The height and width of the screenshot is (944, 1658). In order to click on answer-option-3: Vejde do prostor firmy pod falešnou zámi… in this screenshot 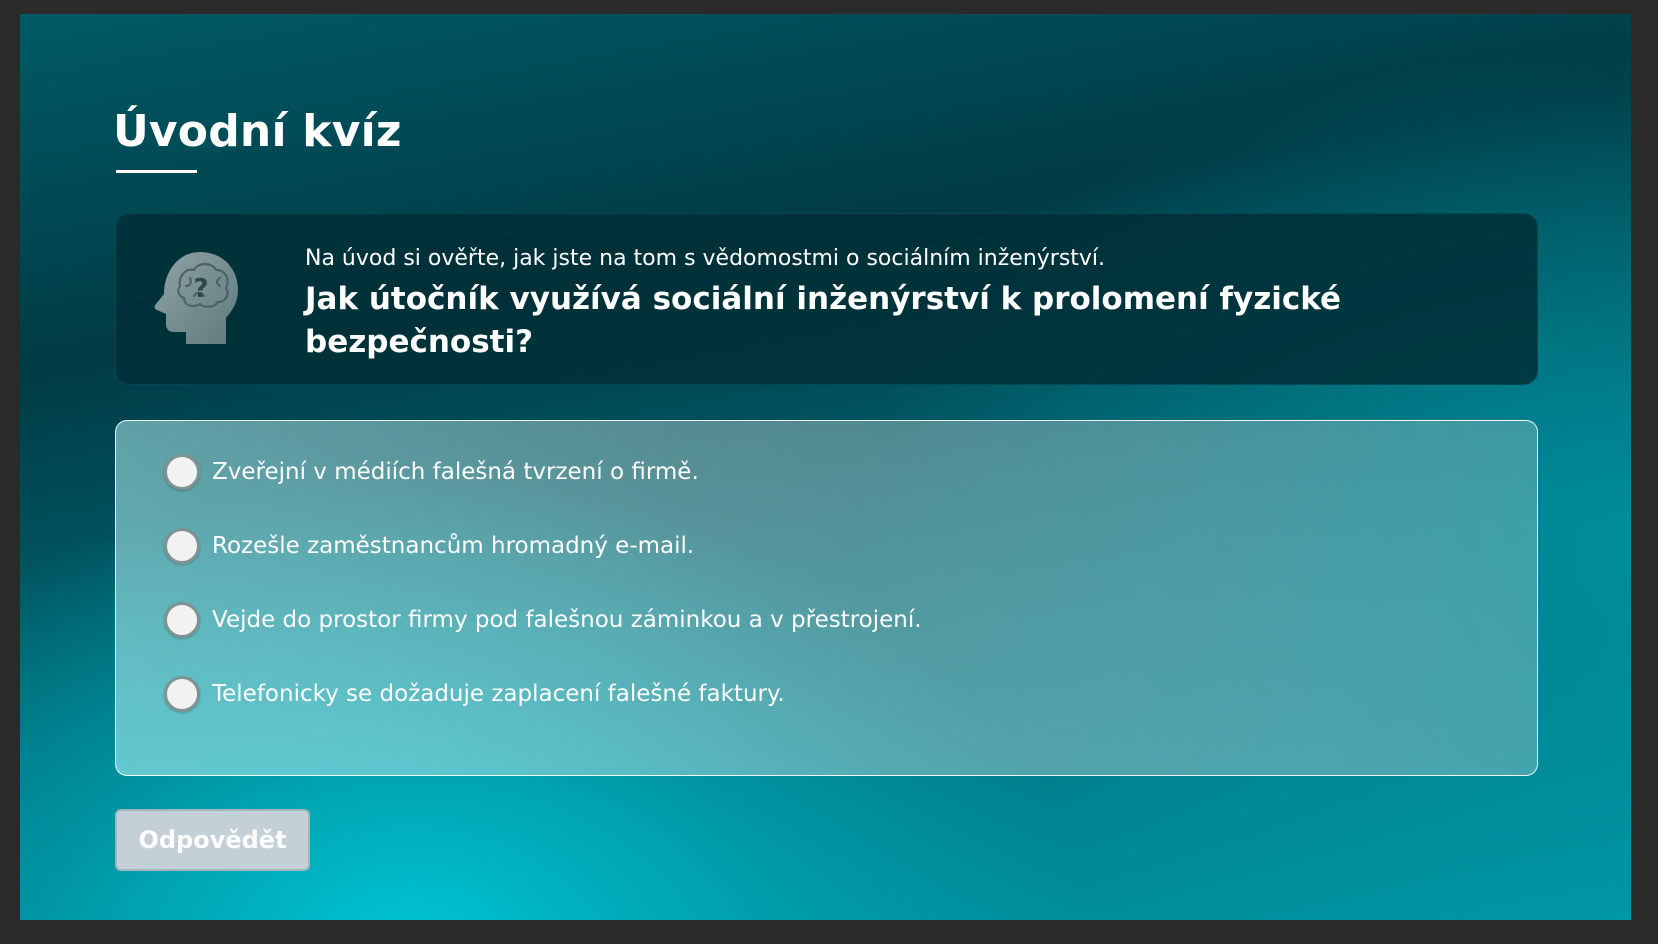, I will do `click(543, 620)`.